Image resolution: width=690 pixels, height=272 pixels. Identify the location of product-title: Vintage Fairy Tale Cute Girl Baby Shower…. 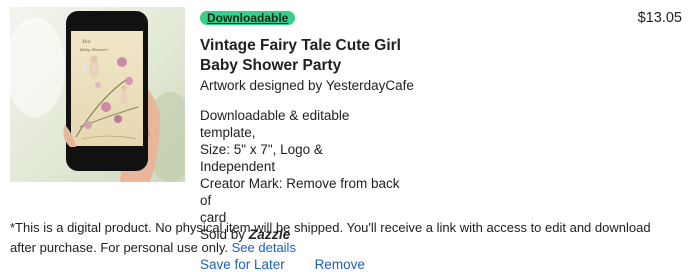
(305, 56).